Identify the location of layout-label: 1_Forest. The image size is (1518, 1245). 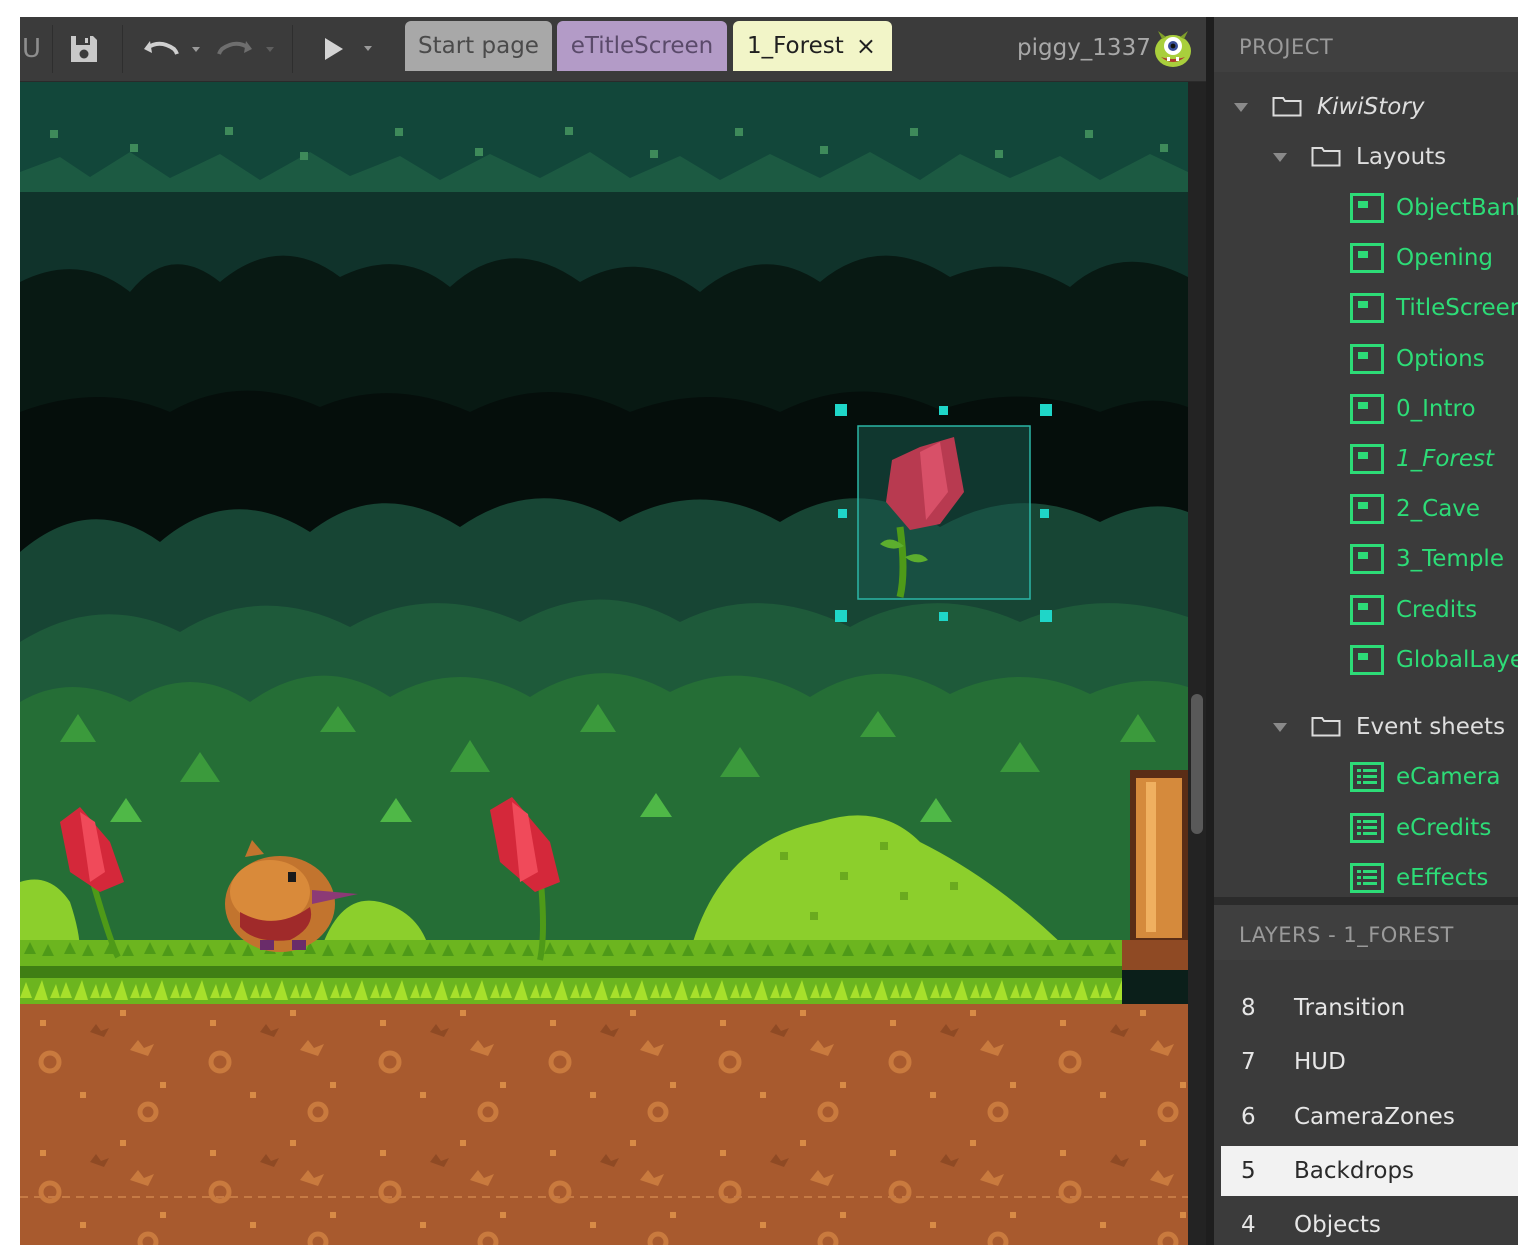
(1445, 459).